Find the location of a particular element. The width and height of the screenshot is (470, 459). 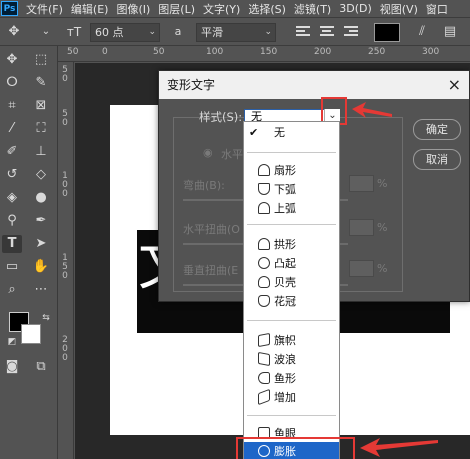

frame-tool-icon: ⊠ is located at coordinates (41, 106).